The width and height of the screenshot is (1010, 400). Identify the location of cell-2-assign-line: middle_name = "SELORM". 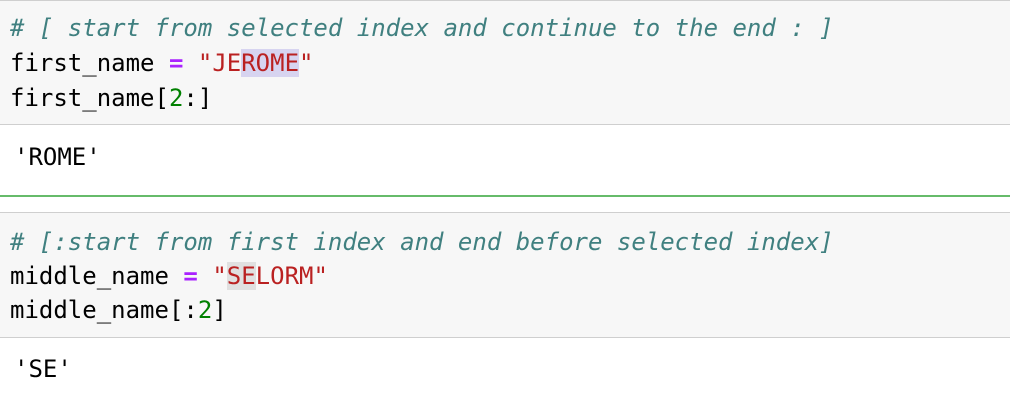
(169, 276).